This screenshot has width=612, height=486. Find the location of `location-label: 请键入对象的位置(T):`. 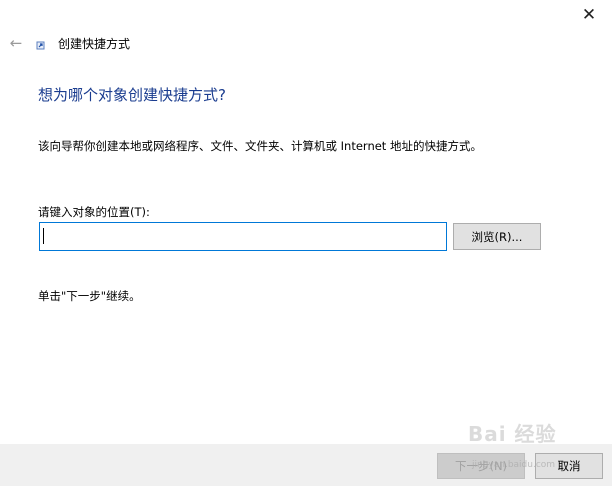

location-label: 请键入对象的位置(T): is located at coordinates (94, 212).